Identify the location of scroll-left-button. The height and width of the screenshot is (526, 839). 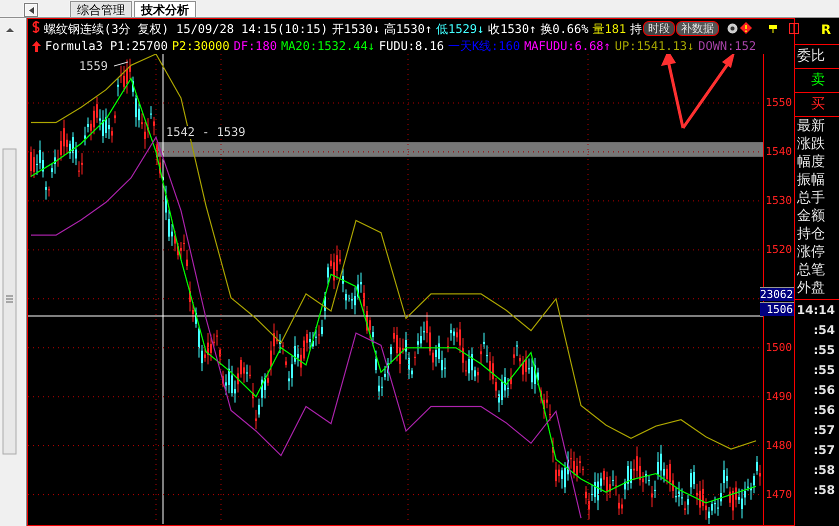
(31, 10).